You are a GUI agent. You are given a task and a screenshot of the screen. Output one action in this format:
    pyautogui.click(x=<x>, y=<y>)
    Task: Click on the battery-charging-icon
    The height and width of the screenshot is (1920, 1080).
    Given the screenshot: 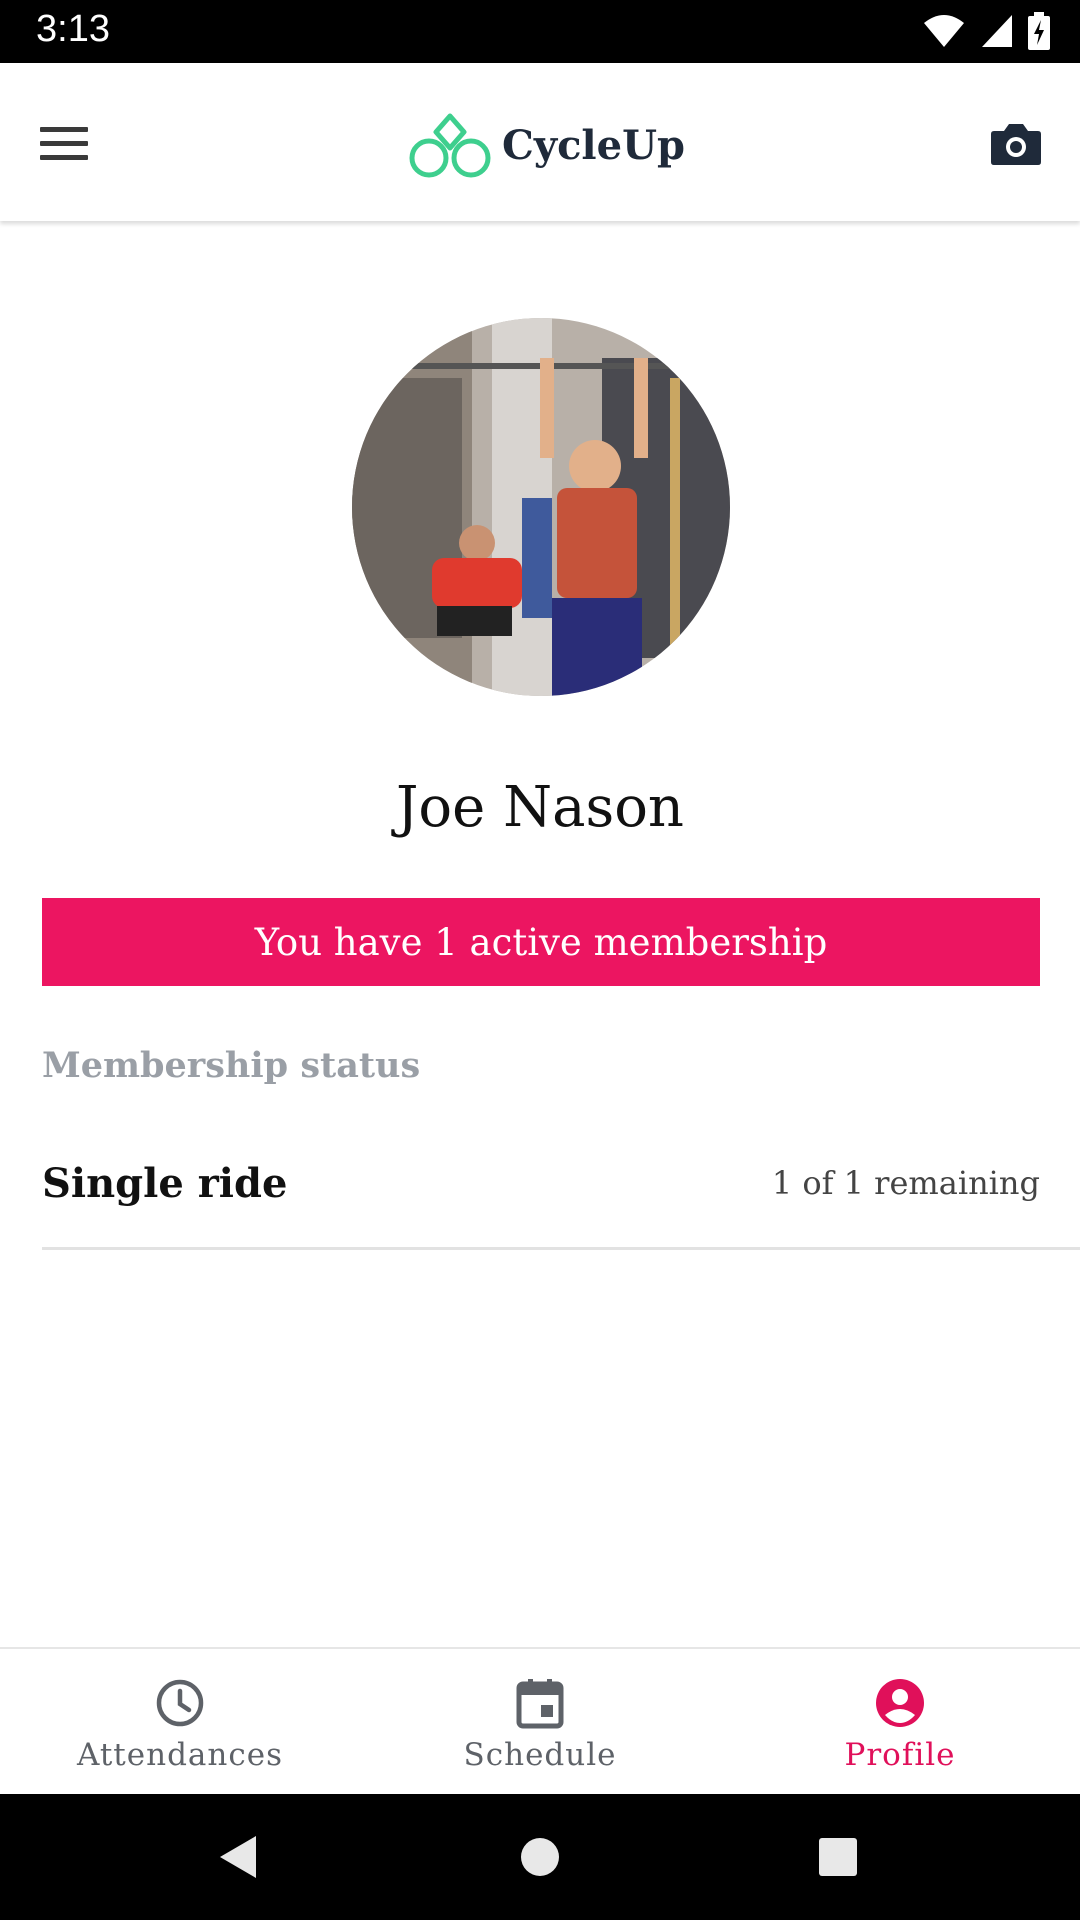 What is the action you would take?
    pyautogui.click(x=1039, y=31)
    